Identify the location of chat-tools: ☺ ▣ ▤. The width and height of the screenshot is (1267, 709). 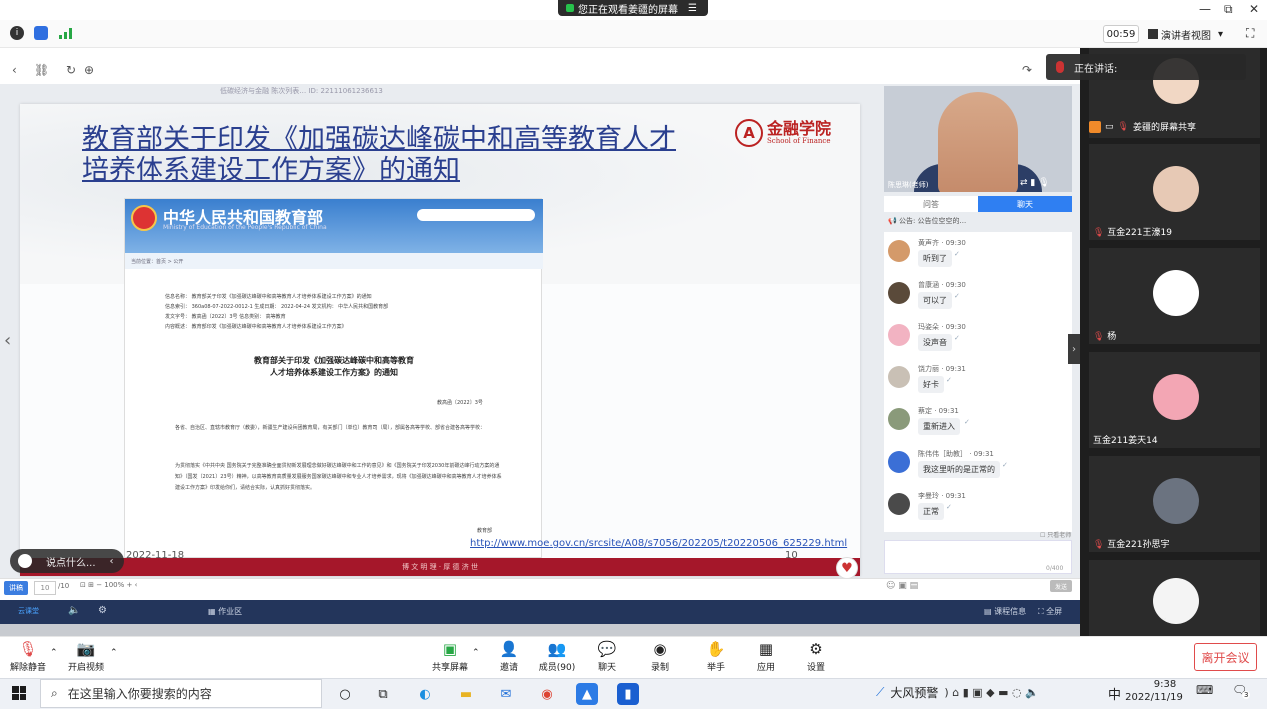
(902, 586).